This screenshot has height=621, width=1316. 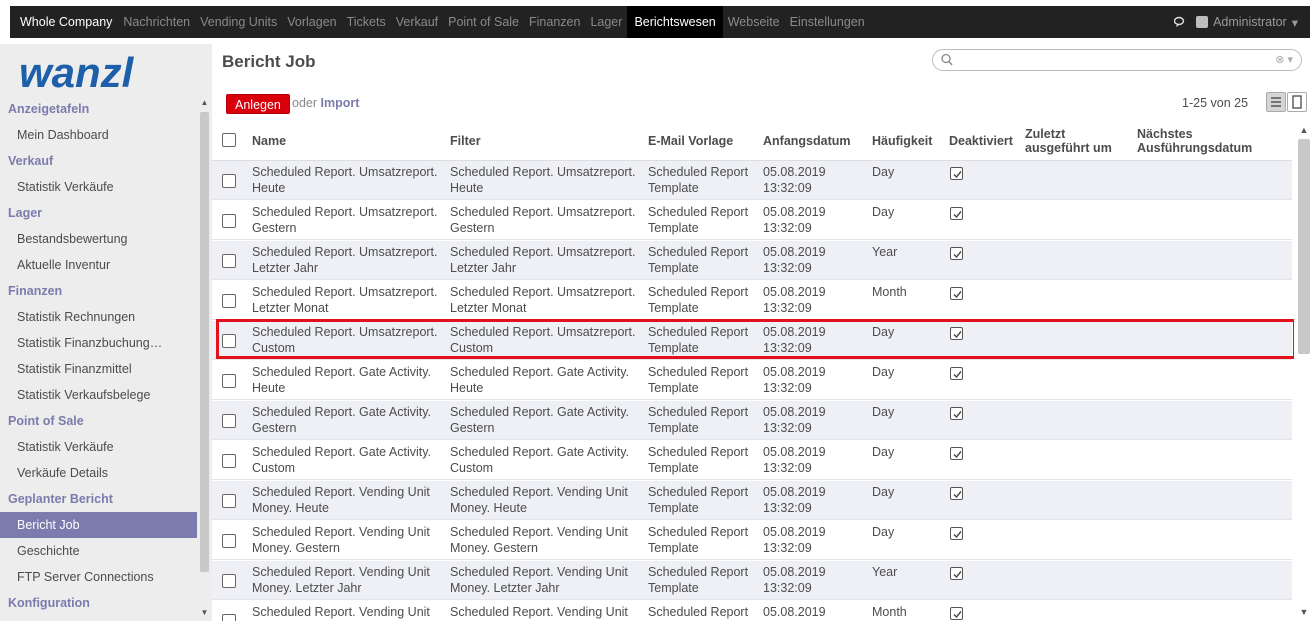 What do you see at coordinates (98, 265) in the screenshot?
I see `sidebar-item: Aktuelle Inventur` at bounding box center [98, 265].